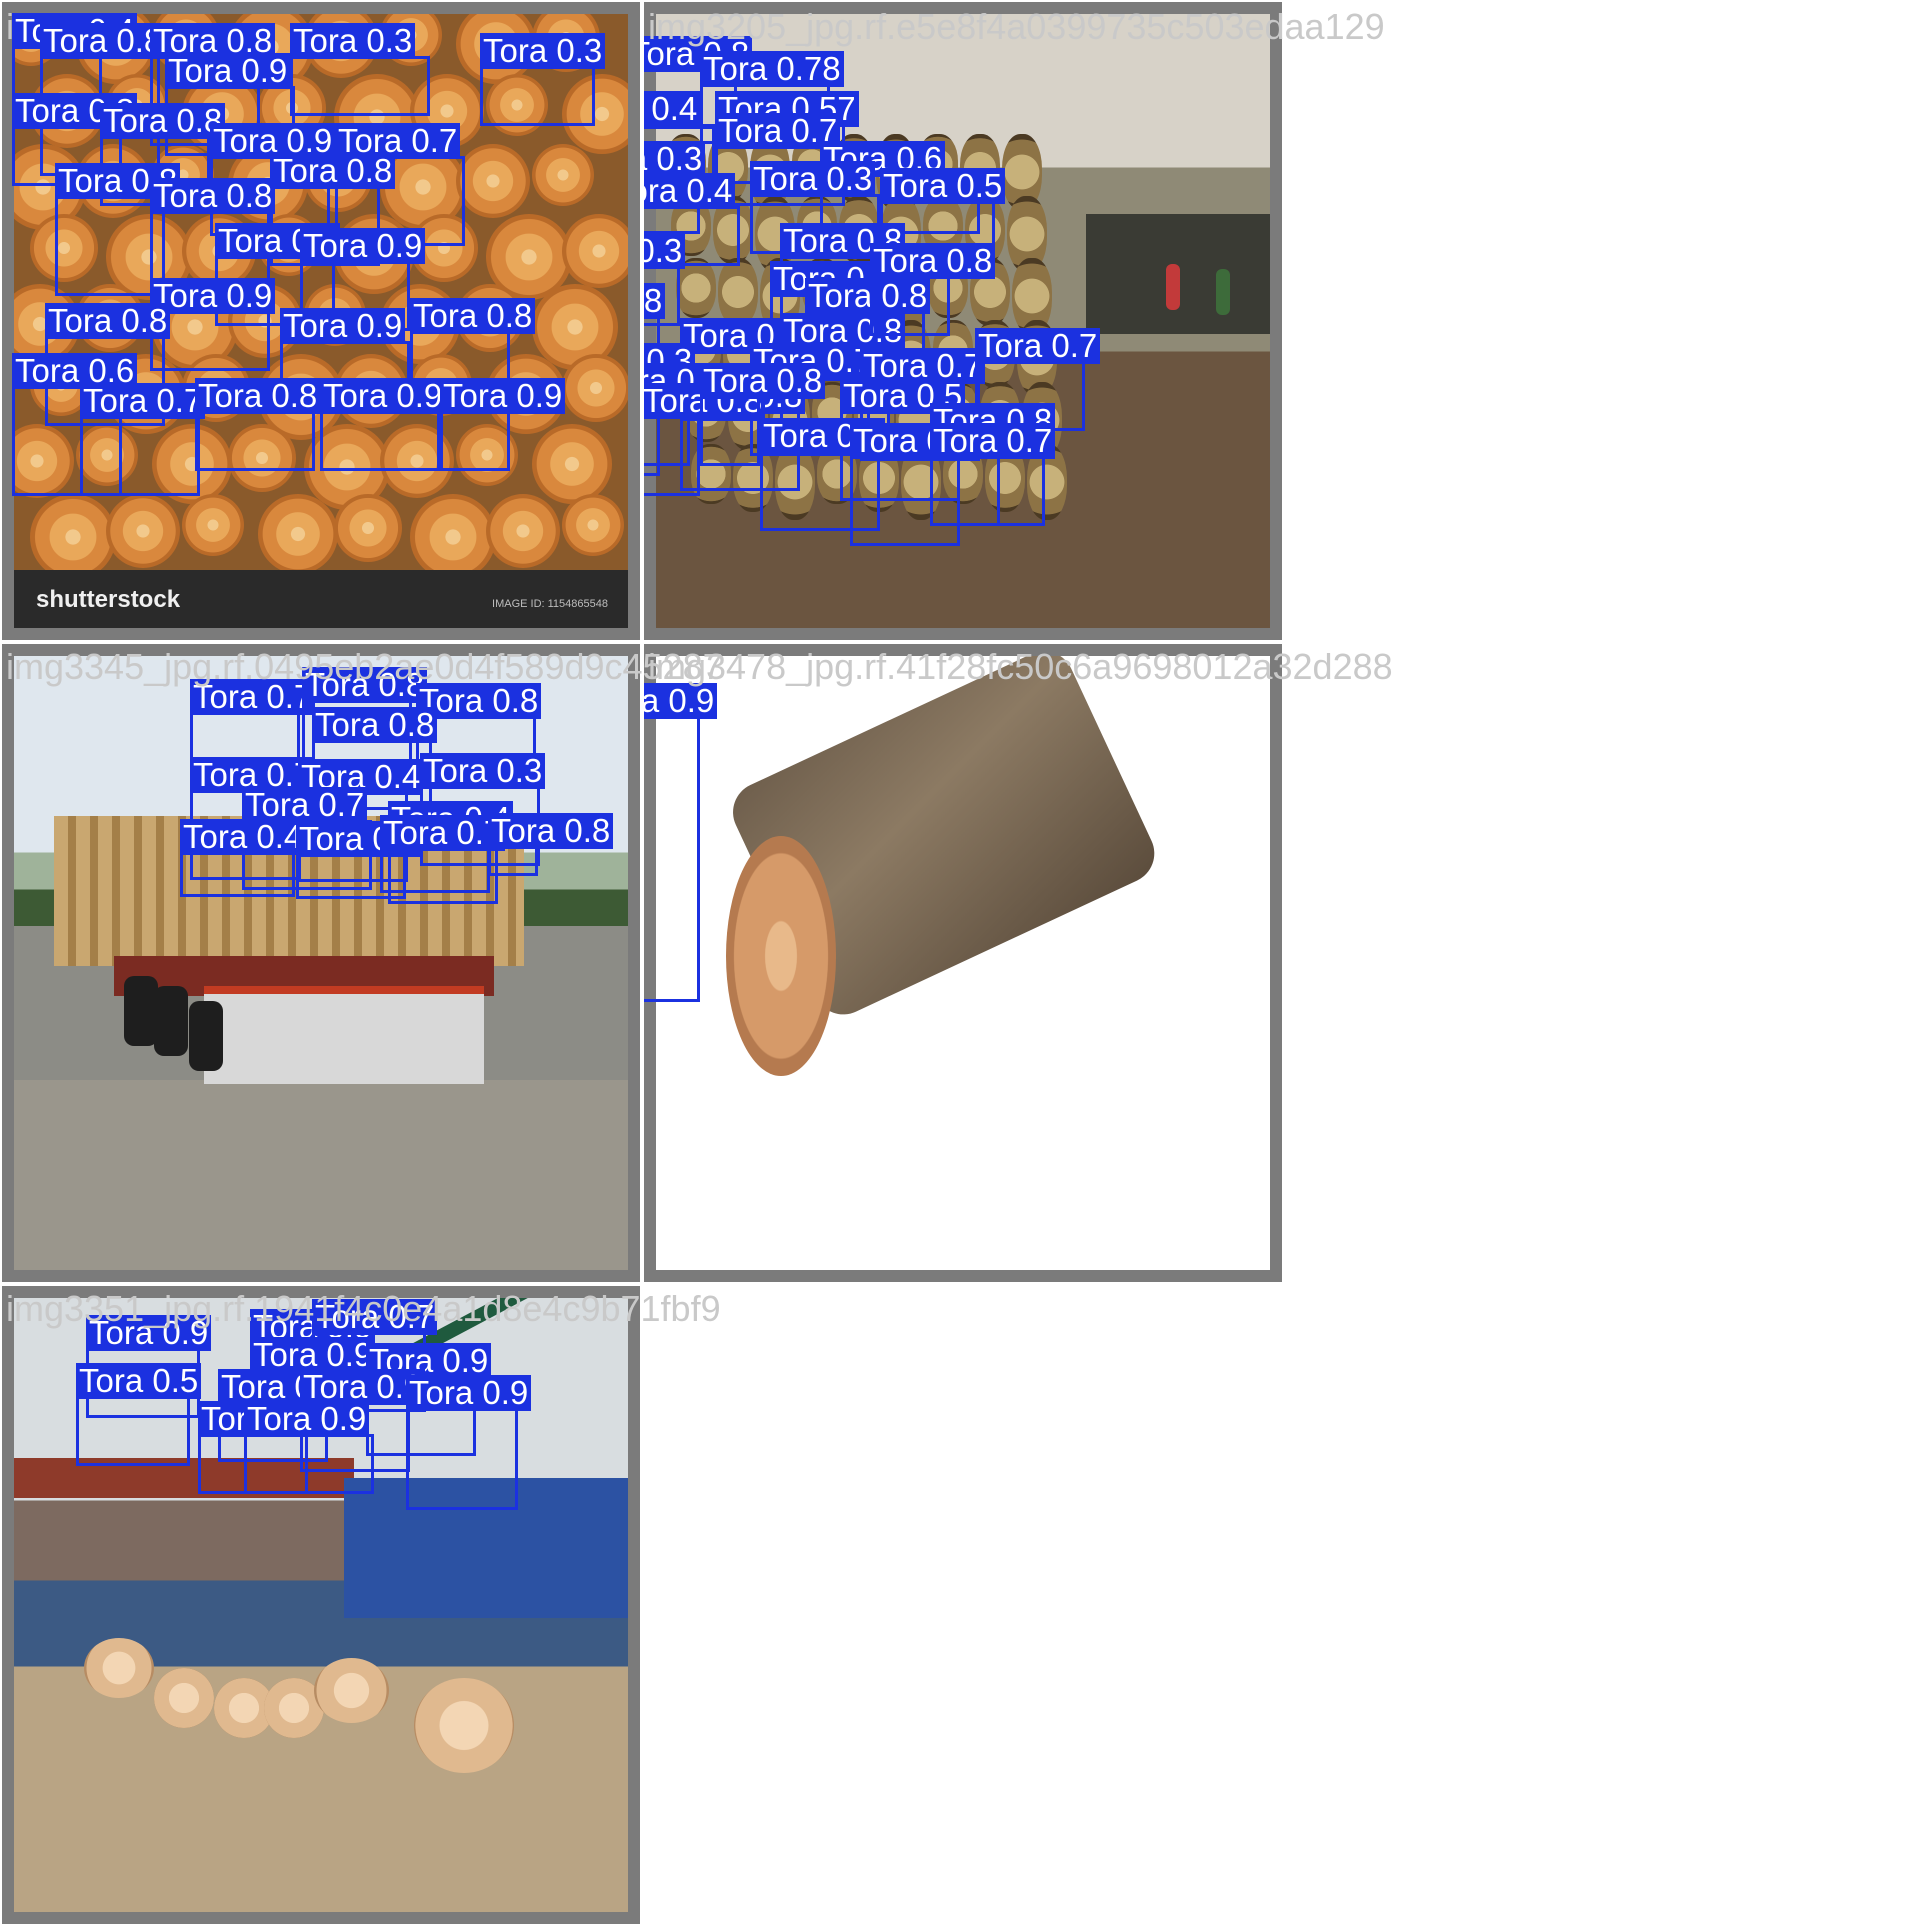  I want to click on tile-caption: img3345_jpg.rf.0495eb2ae0d4f589d9c45287, so click(364, 666).